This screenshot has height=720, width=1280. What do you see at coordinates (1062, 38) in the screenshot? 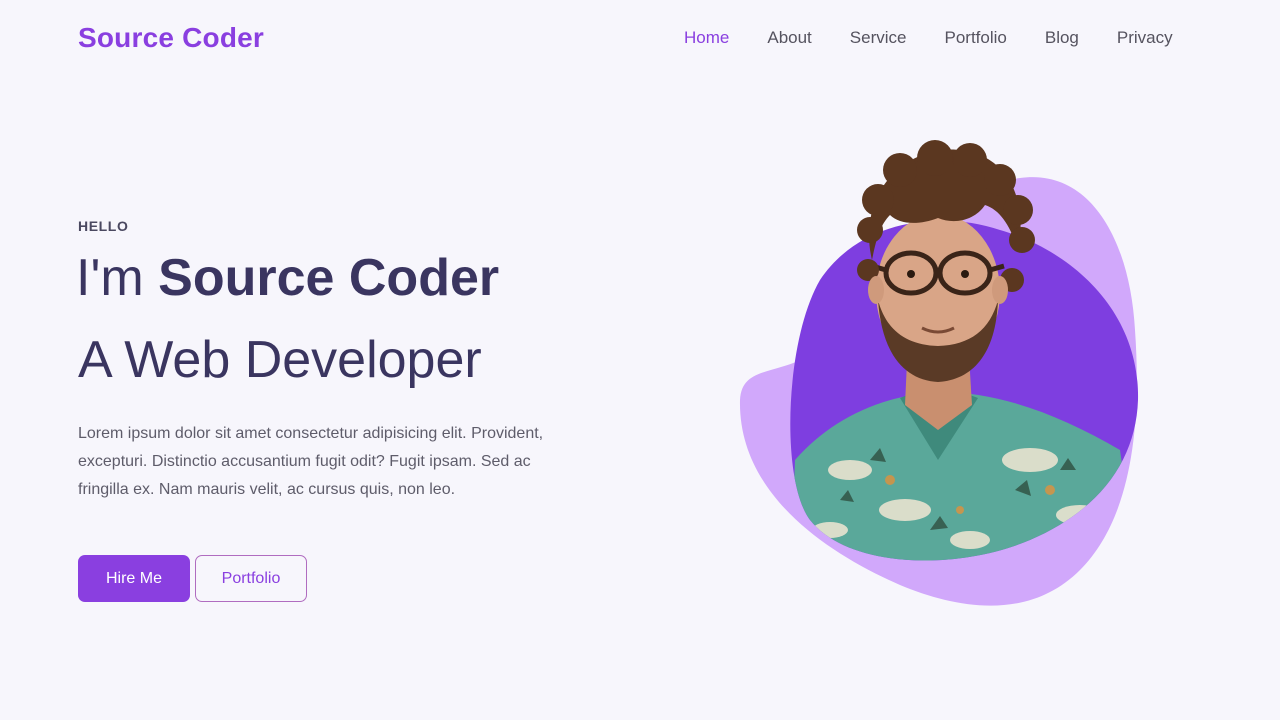
I see `nav-item-blog: Blog` at bounding box center [1062, 38].